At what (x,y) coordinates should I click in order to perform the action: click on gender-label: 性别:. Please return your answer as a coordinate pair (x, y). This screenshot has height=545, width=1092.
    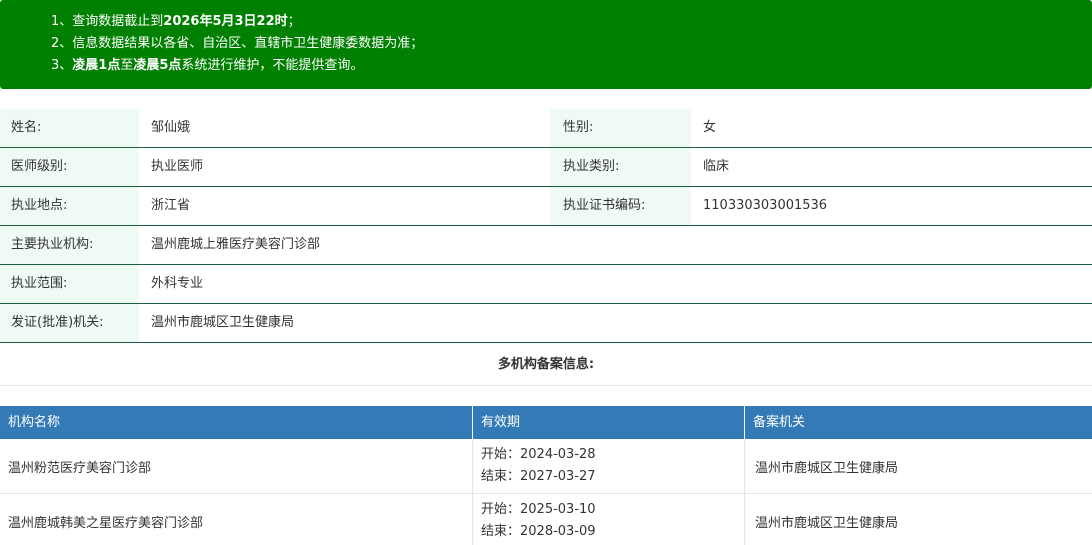
    Looking at the image, I should click on (620, 128).